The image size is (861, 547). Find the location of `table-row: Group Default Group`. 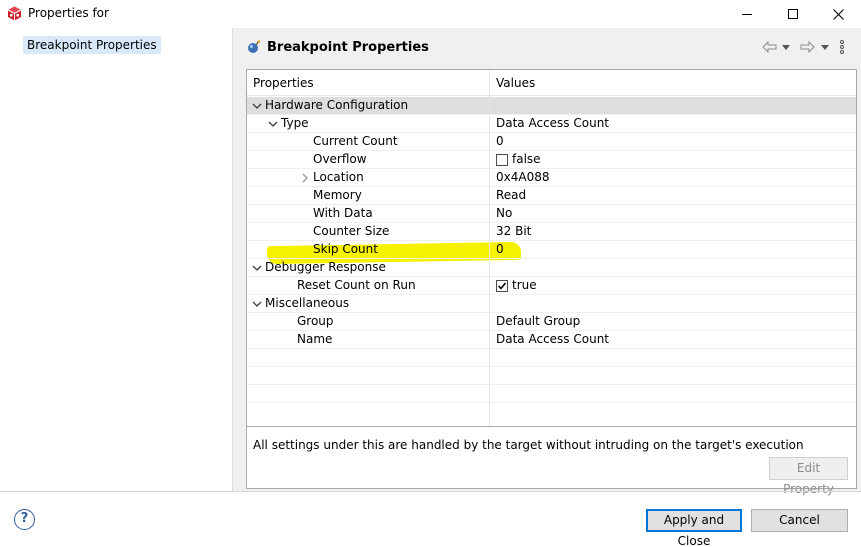

table-row: Group Default Group is located at coordinates (551, 322).